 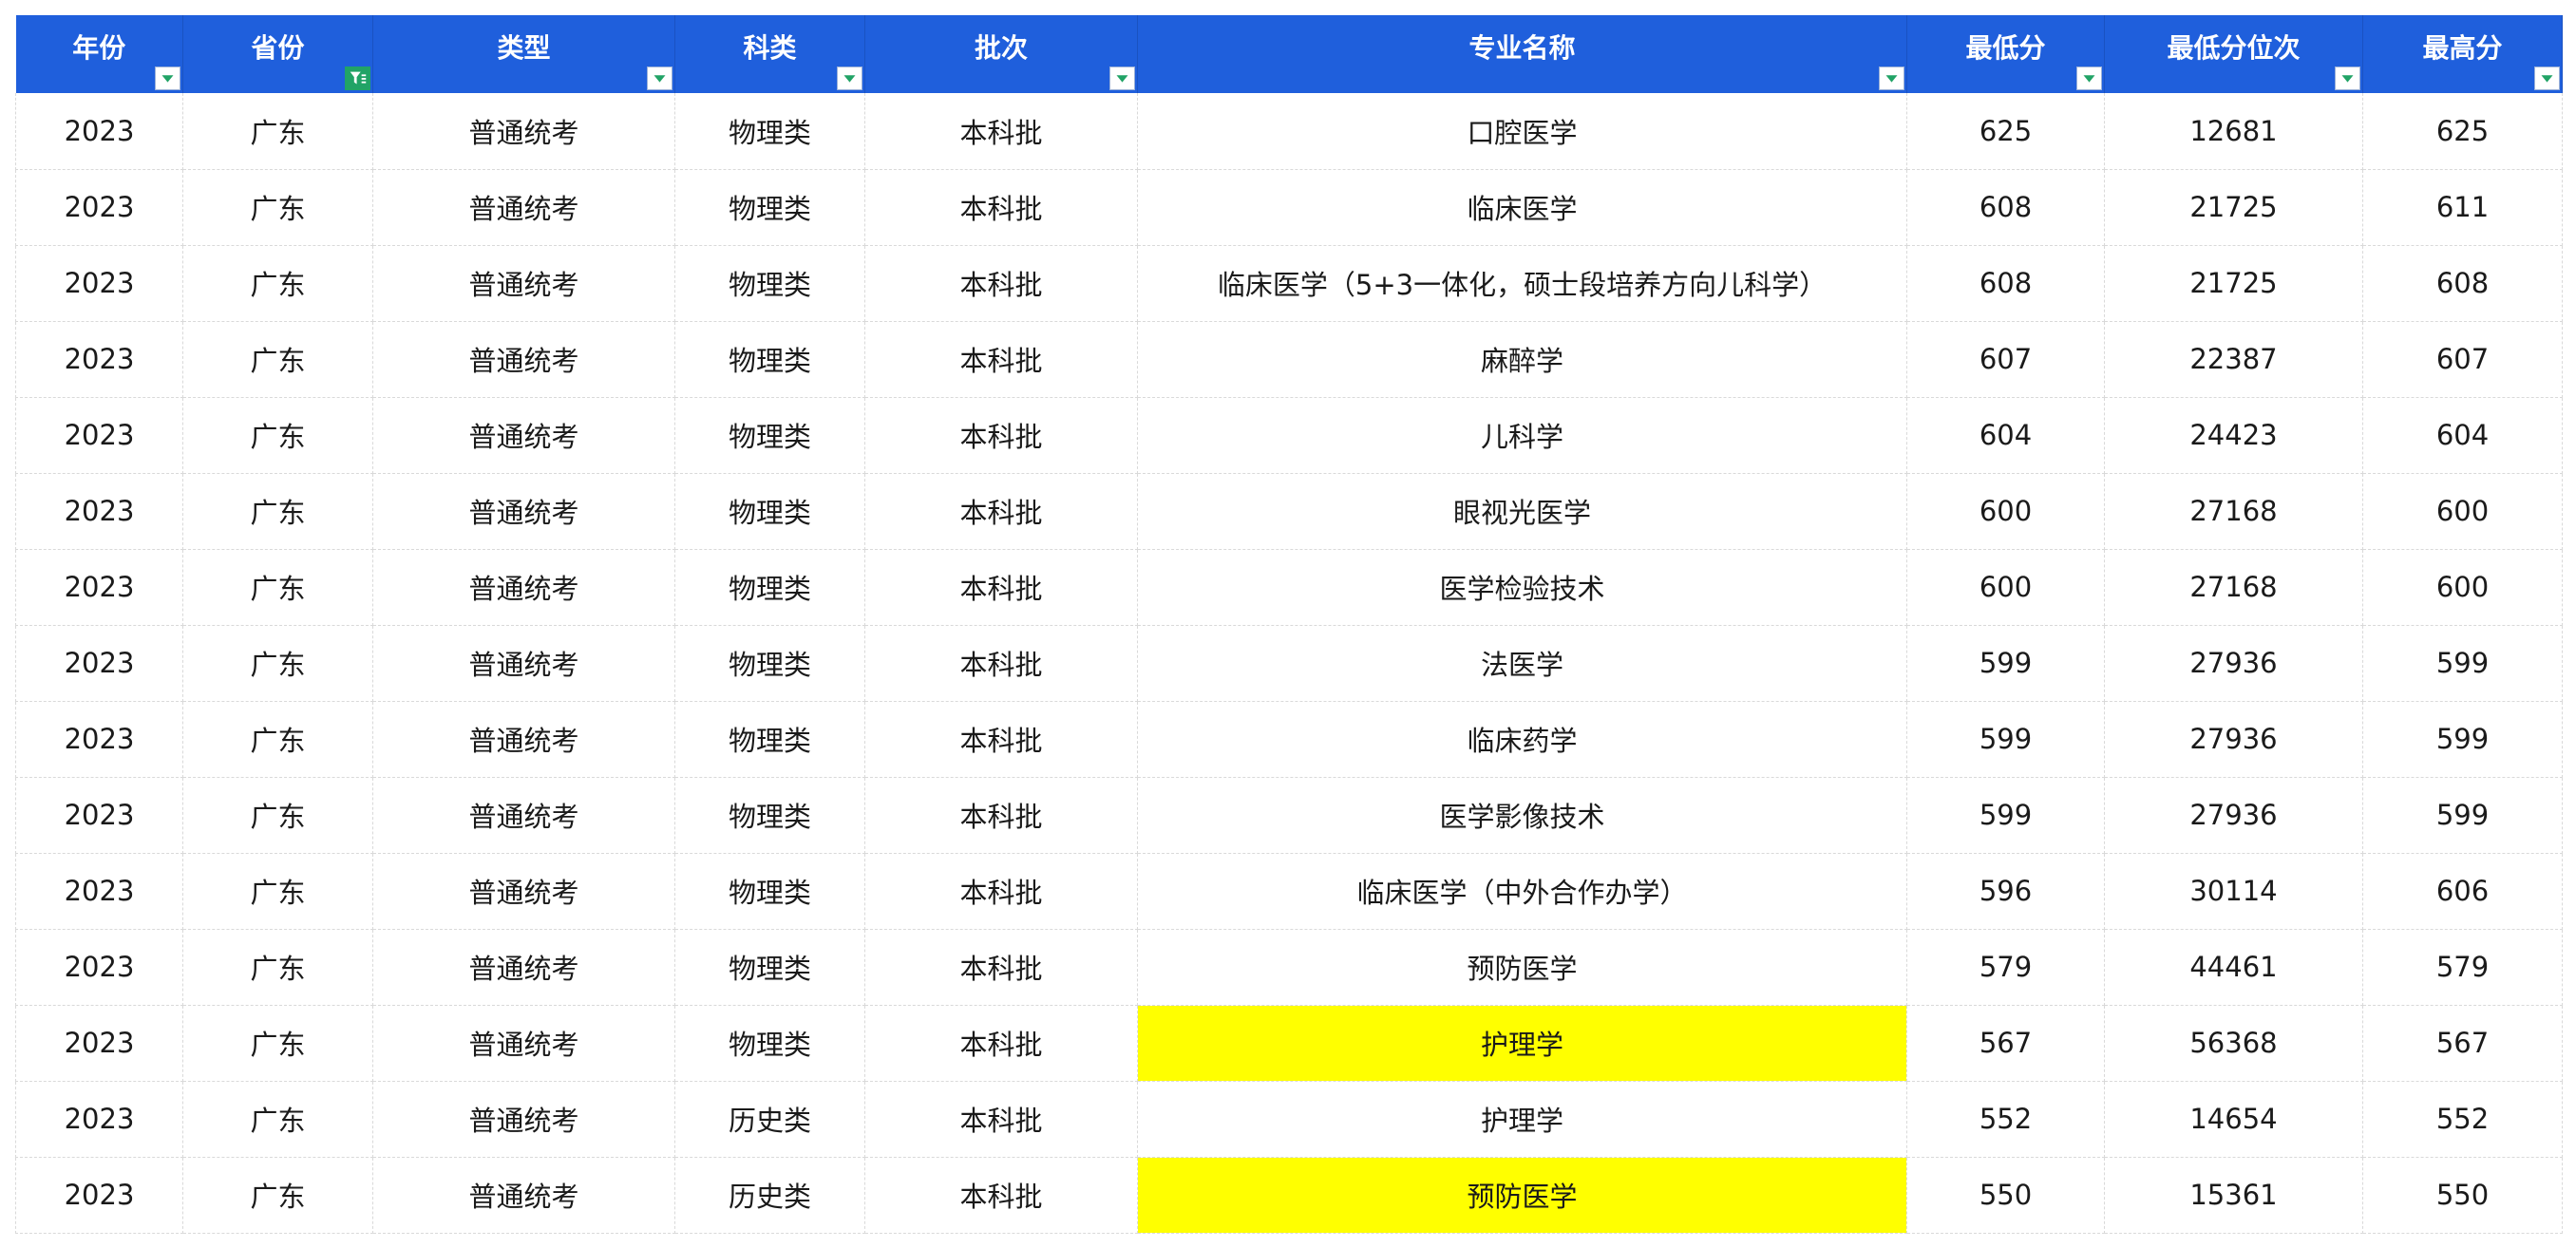 I want to click on min-score-cell: 579, so click(x=2006, y=967).